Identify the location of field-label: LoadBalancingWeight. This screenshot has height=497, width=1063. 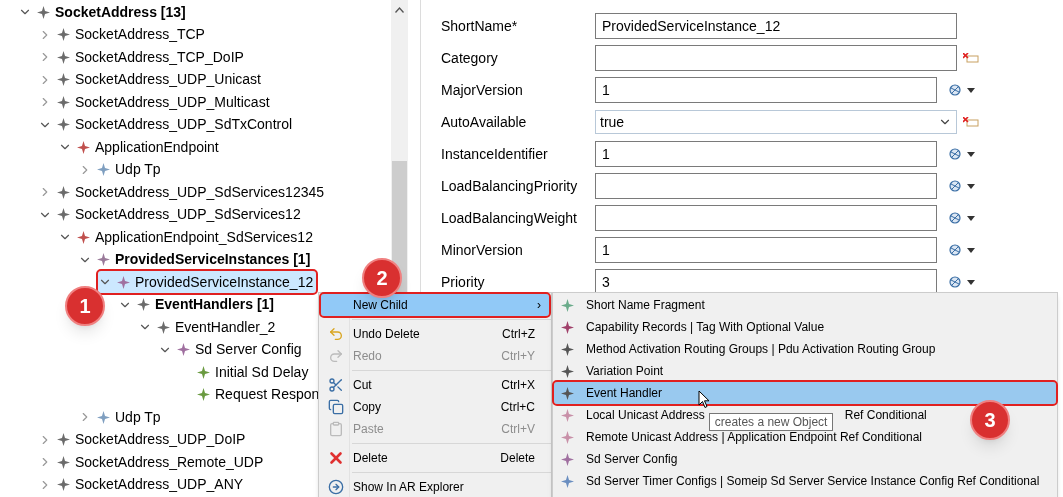
(509, 218).